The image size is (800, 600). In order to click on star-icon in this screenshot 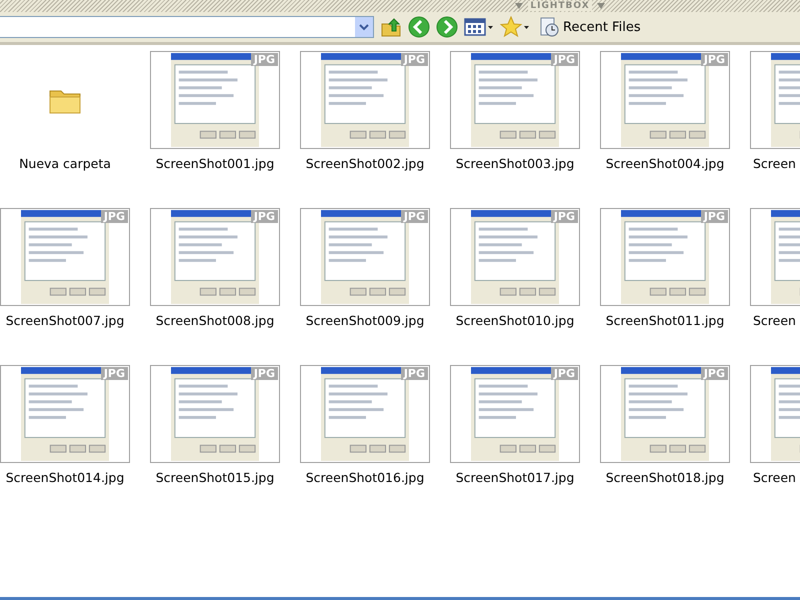, I will do `click(515, 27)`.